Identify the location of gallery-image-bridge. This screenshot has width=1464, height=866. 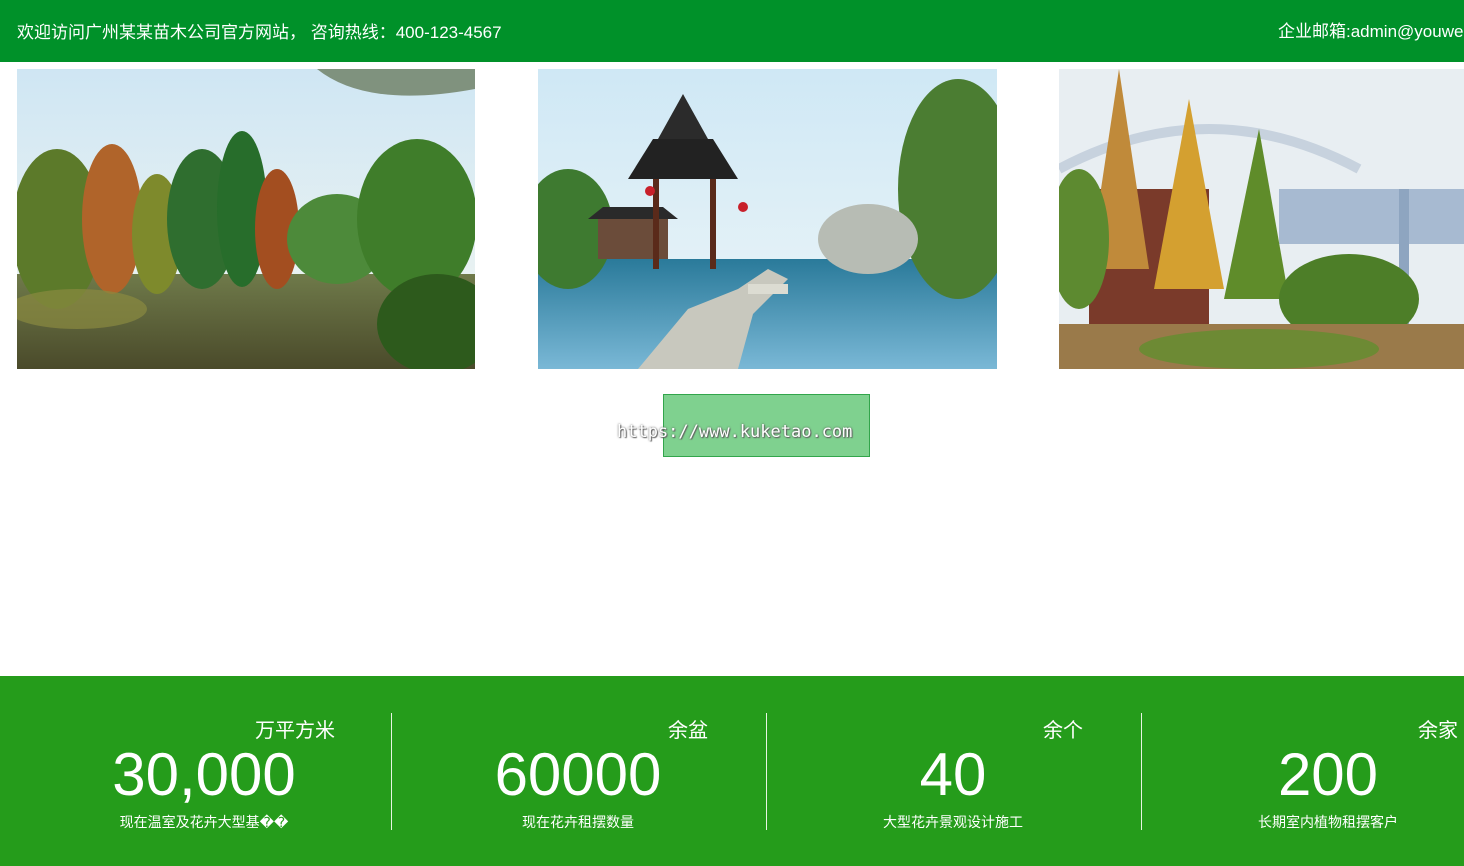
(1261, 219).